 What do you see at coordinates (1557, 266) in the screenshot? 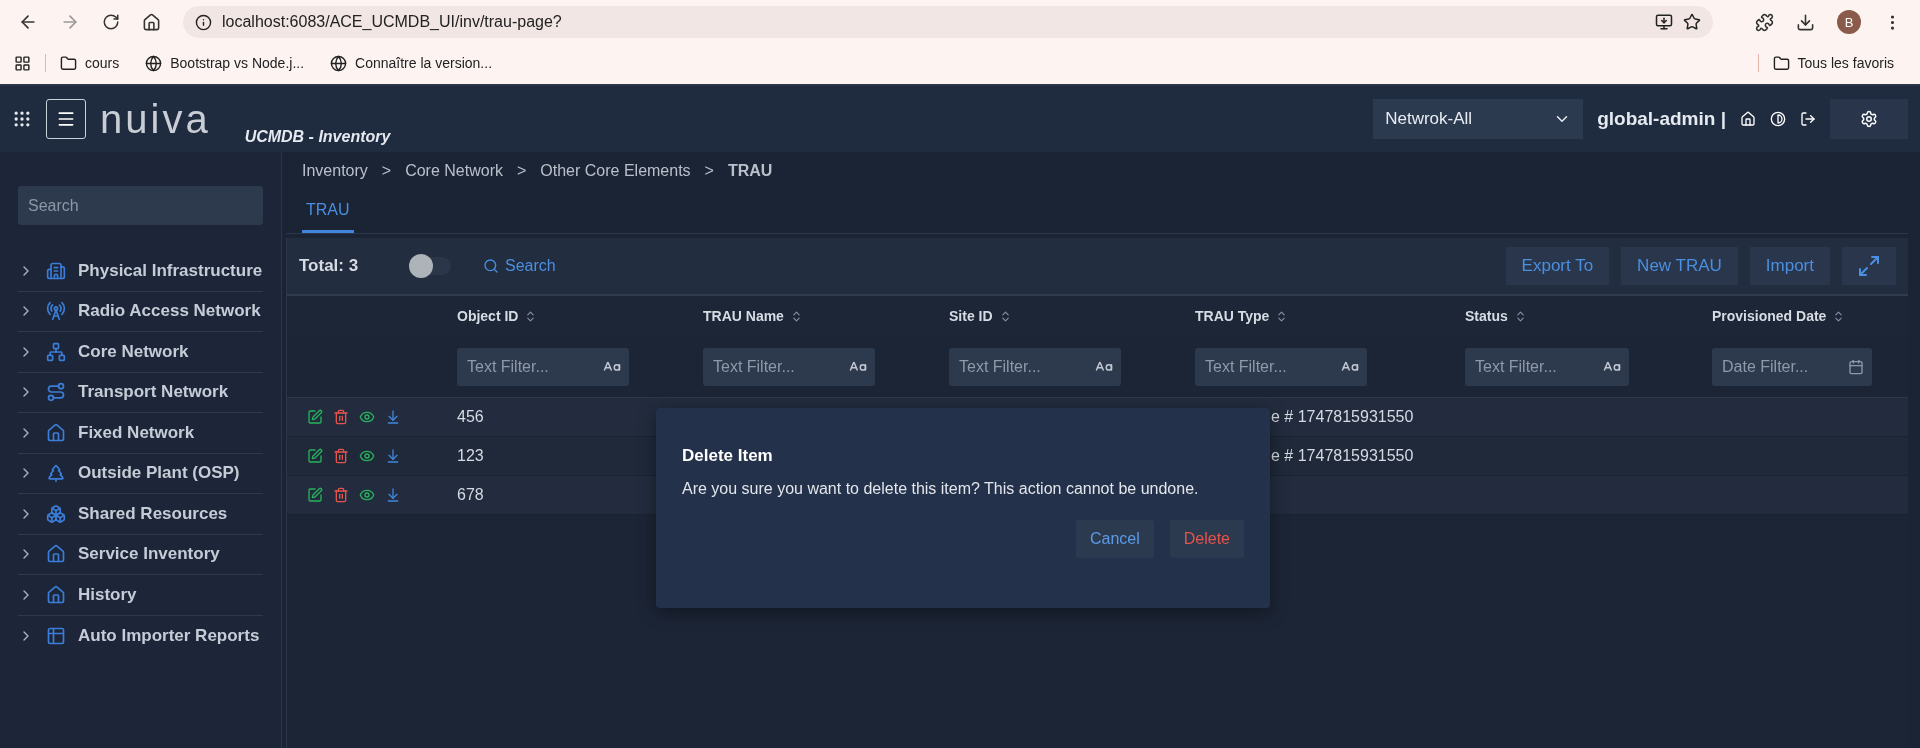
I see `toolbar-button: Export To` at bounding box center [1557, 266].